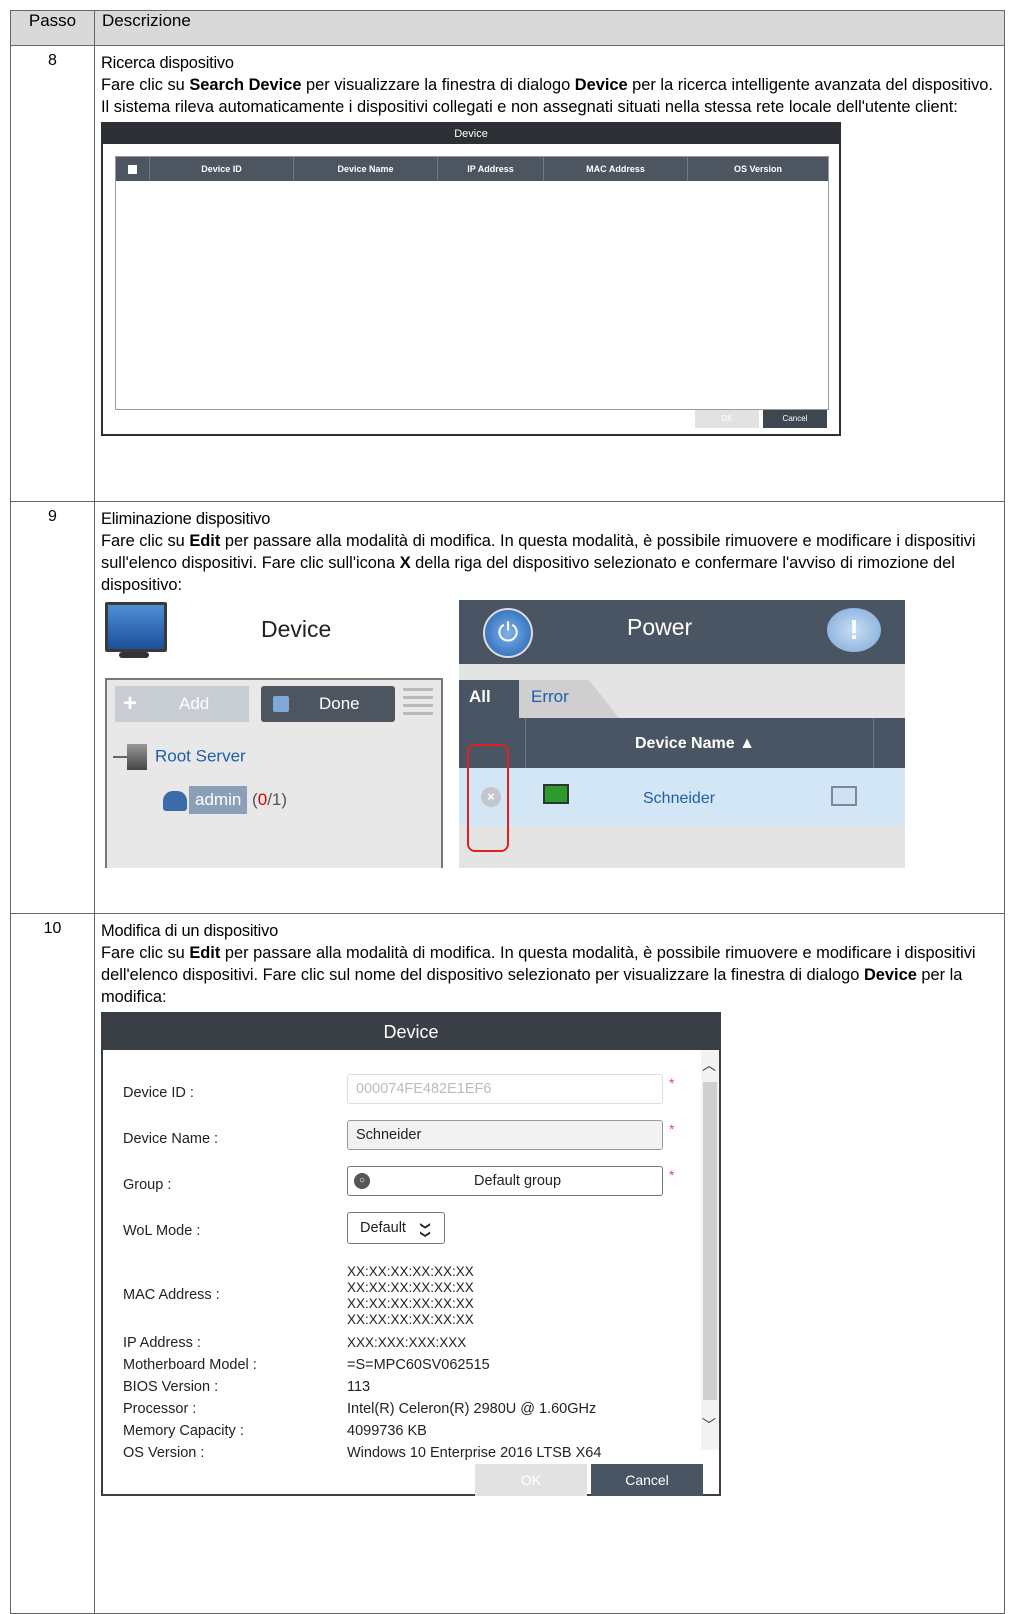 The width and height of the screenshot is (1014, 1614). Describe the element at coordinates (359, 1387) in the screenshot. I see `bios-value: 113` at that location.